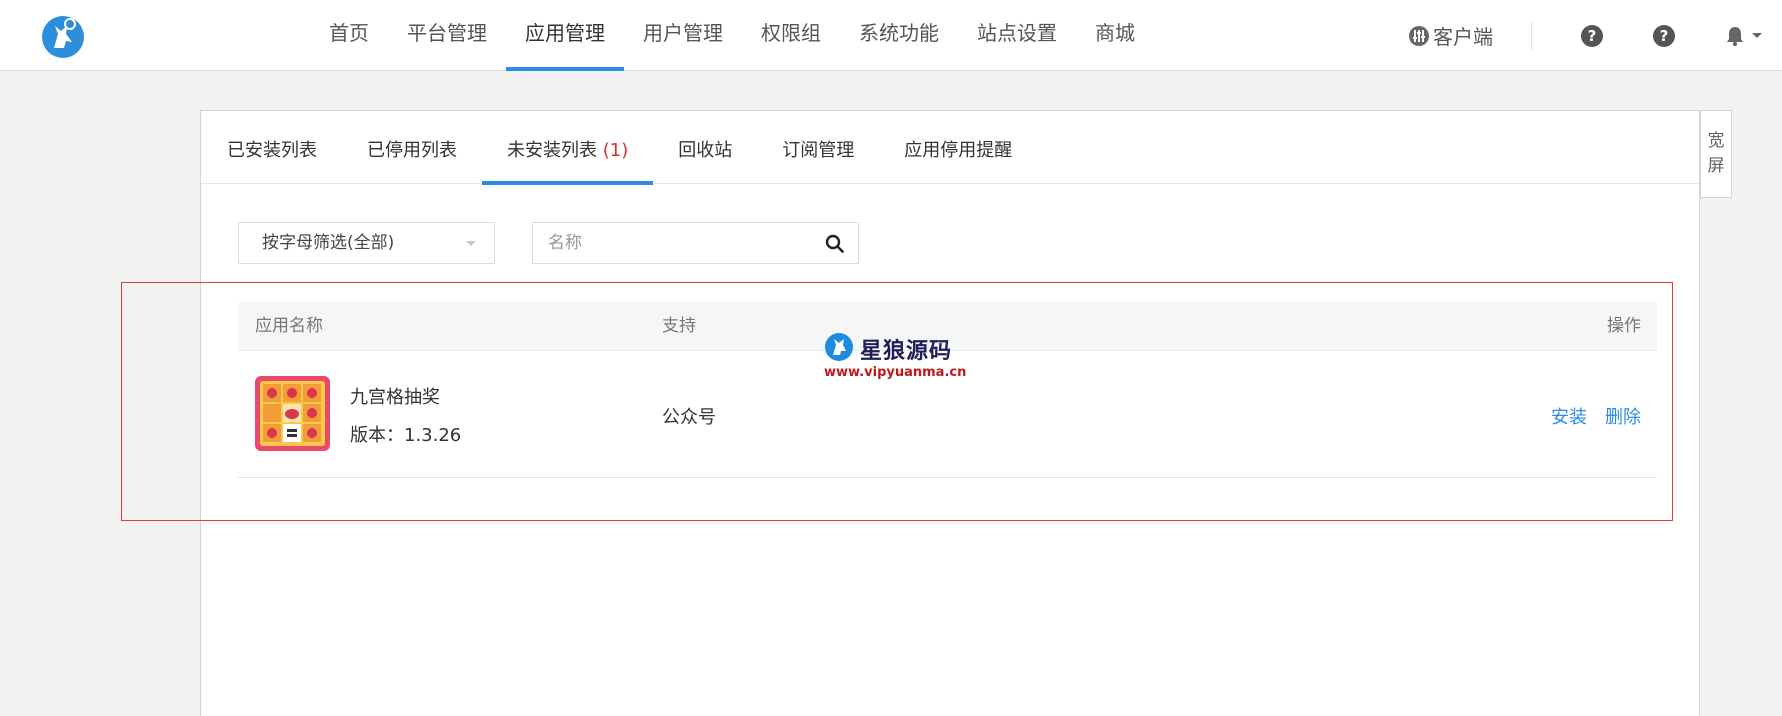 The image size is (1782, 716). I want to click on main-nav: 首页 平台管理 应用管理 用户管理 权限组 系统功能 站点设置 商城, so click(732, 35).